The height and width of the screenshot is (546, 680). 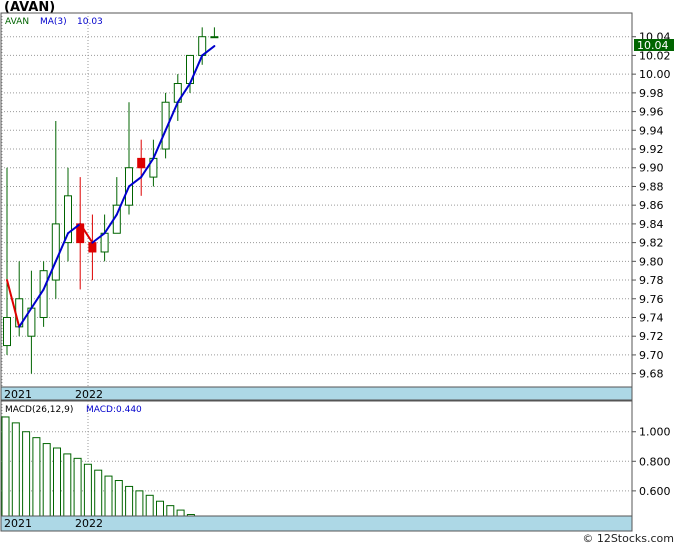 I want to click on last-price-label: 10.04, so click(x=653, y=45).